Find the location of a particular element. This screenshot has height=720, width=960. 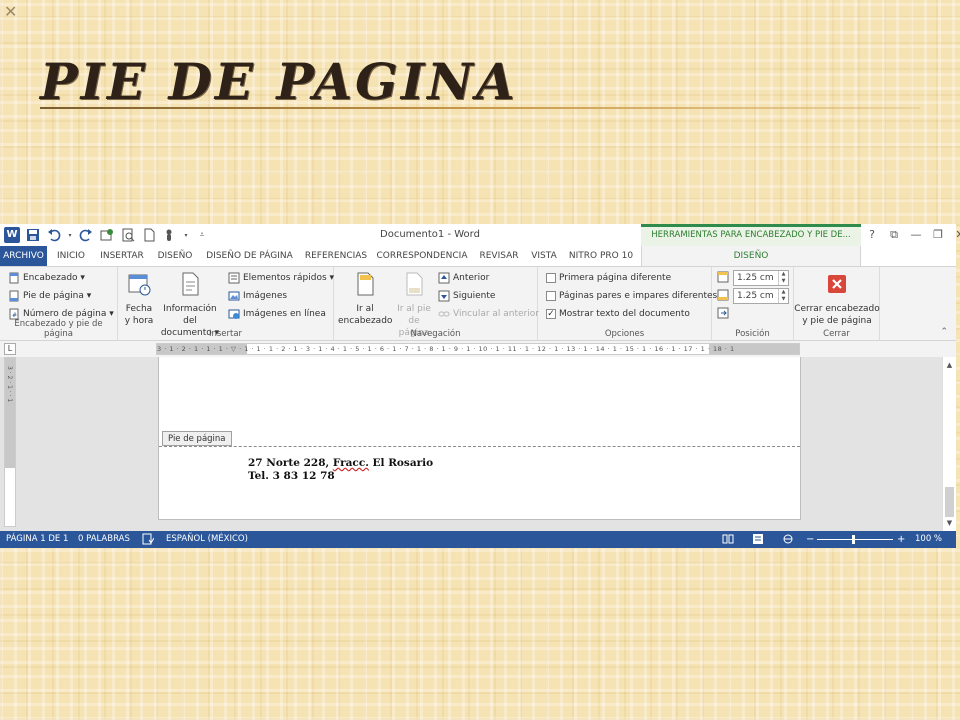

footer-icon is located at coordinates (14, 296).